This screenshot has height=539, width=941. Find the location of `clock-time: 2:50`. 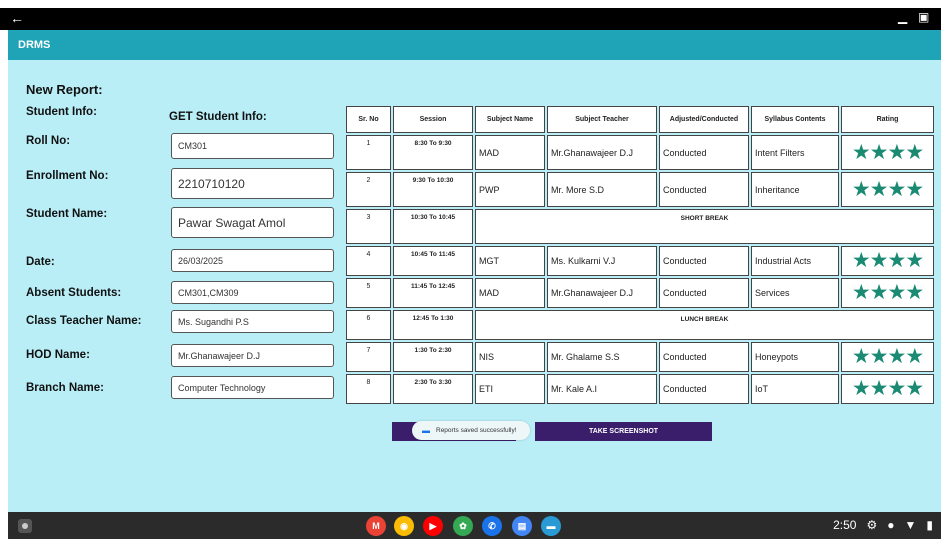

clock-time: 2:50 is located at coordinates (845, 525).